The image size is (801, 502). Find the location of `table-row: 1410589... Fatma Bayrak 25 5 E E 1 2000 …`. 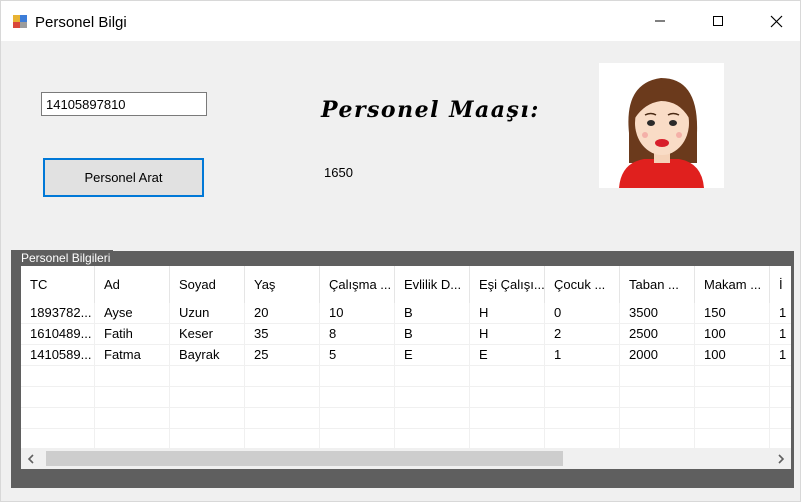

table-row: 1410589... Fatma Bayrak 25 5 E E 1 2000 … is located at coordinates (406, 355).